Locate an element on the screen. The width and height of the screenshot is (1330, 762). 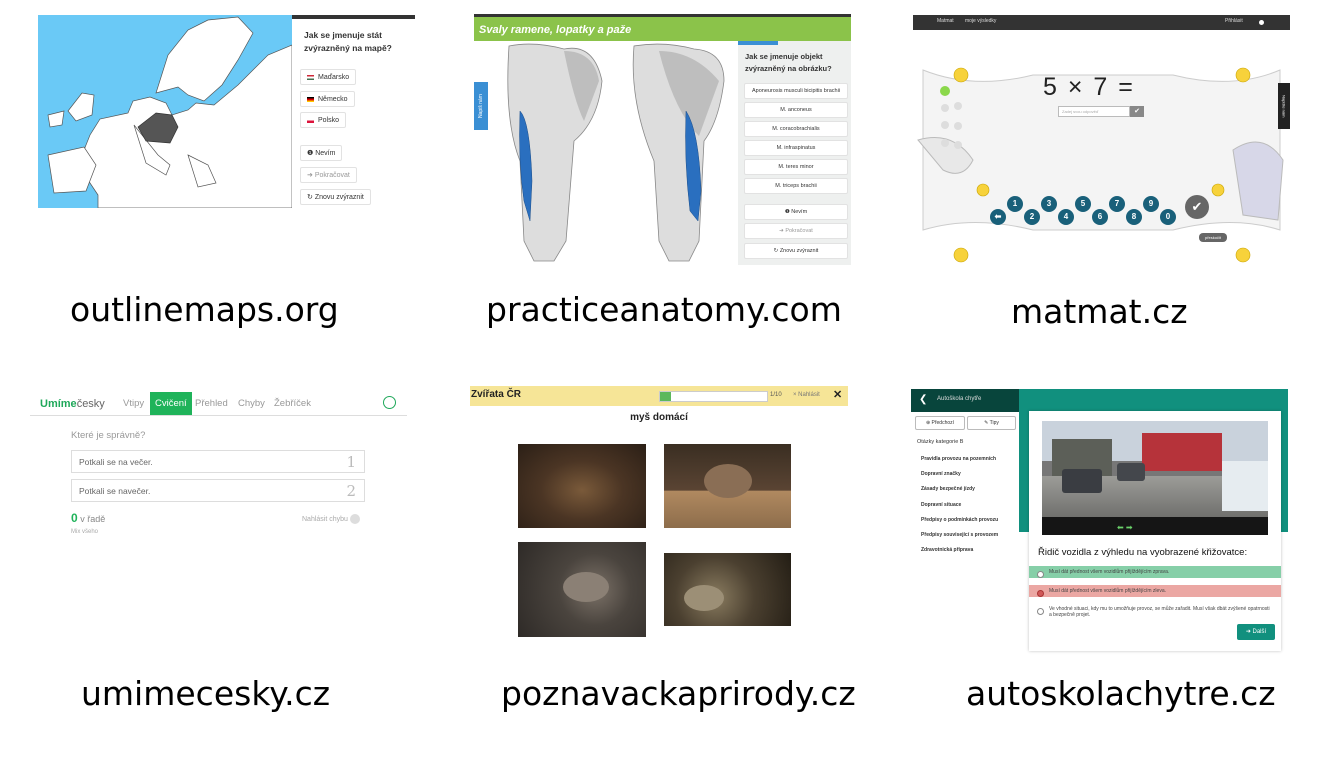
report-error-link: Nahlásit chybu is located at coordinates (331, 519).